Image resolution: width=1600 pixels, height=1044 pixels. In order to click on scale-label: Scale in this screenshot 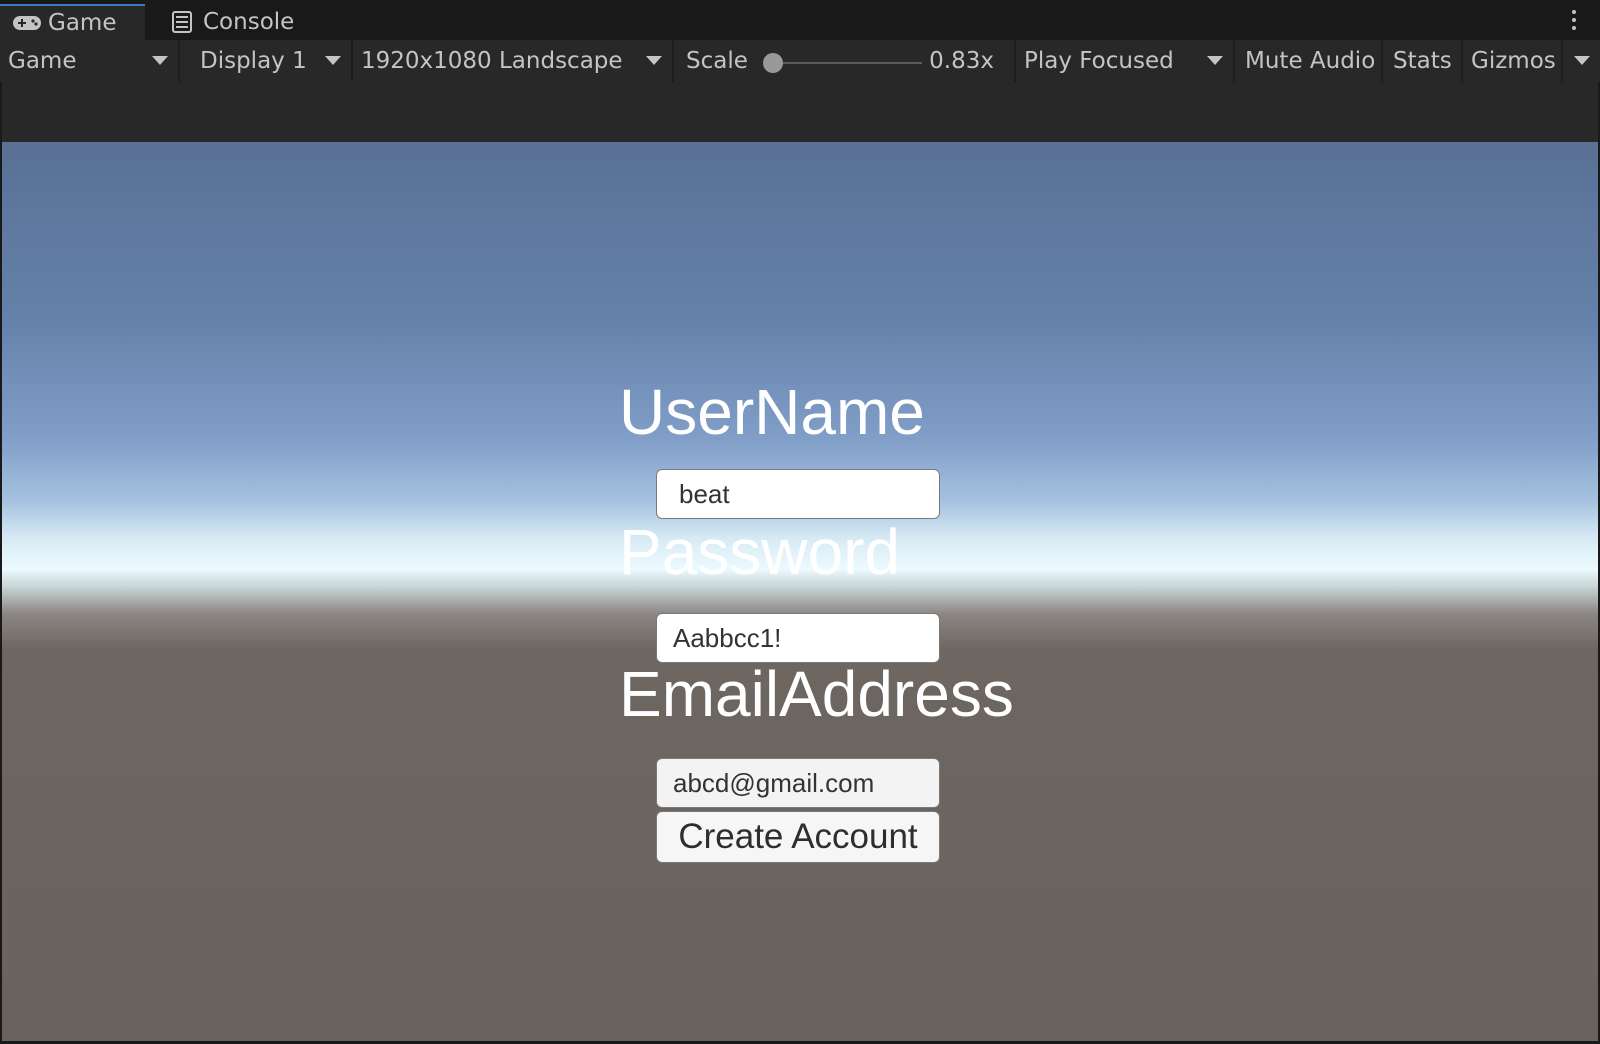, I will do `click(717, 61)`.